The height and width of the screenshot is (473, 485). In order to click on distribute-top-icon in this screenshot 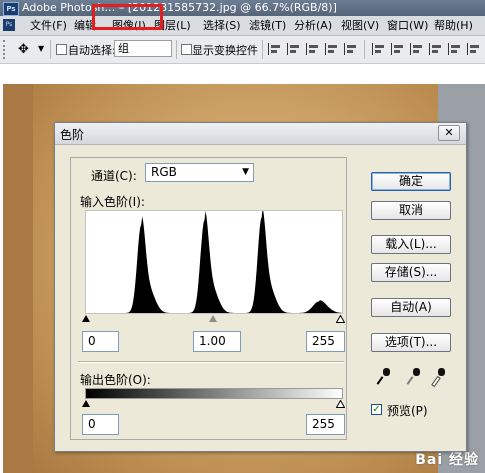, I will do `click(378, 49)`.